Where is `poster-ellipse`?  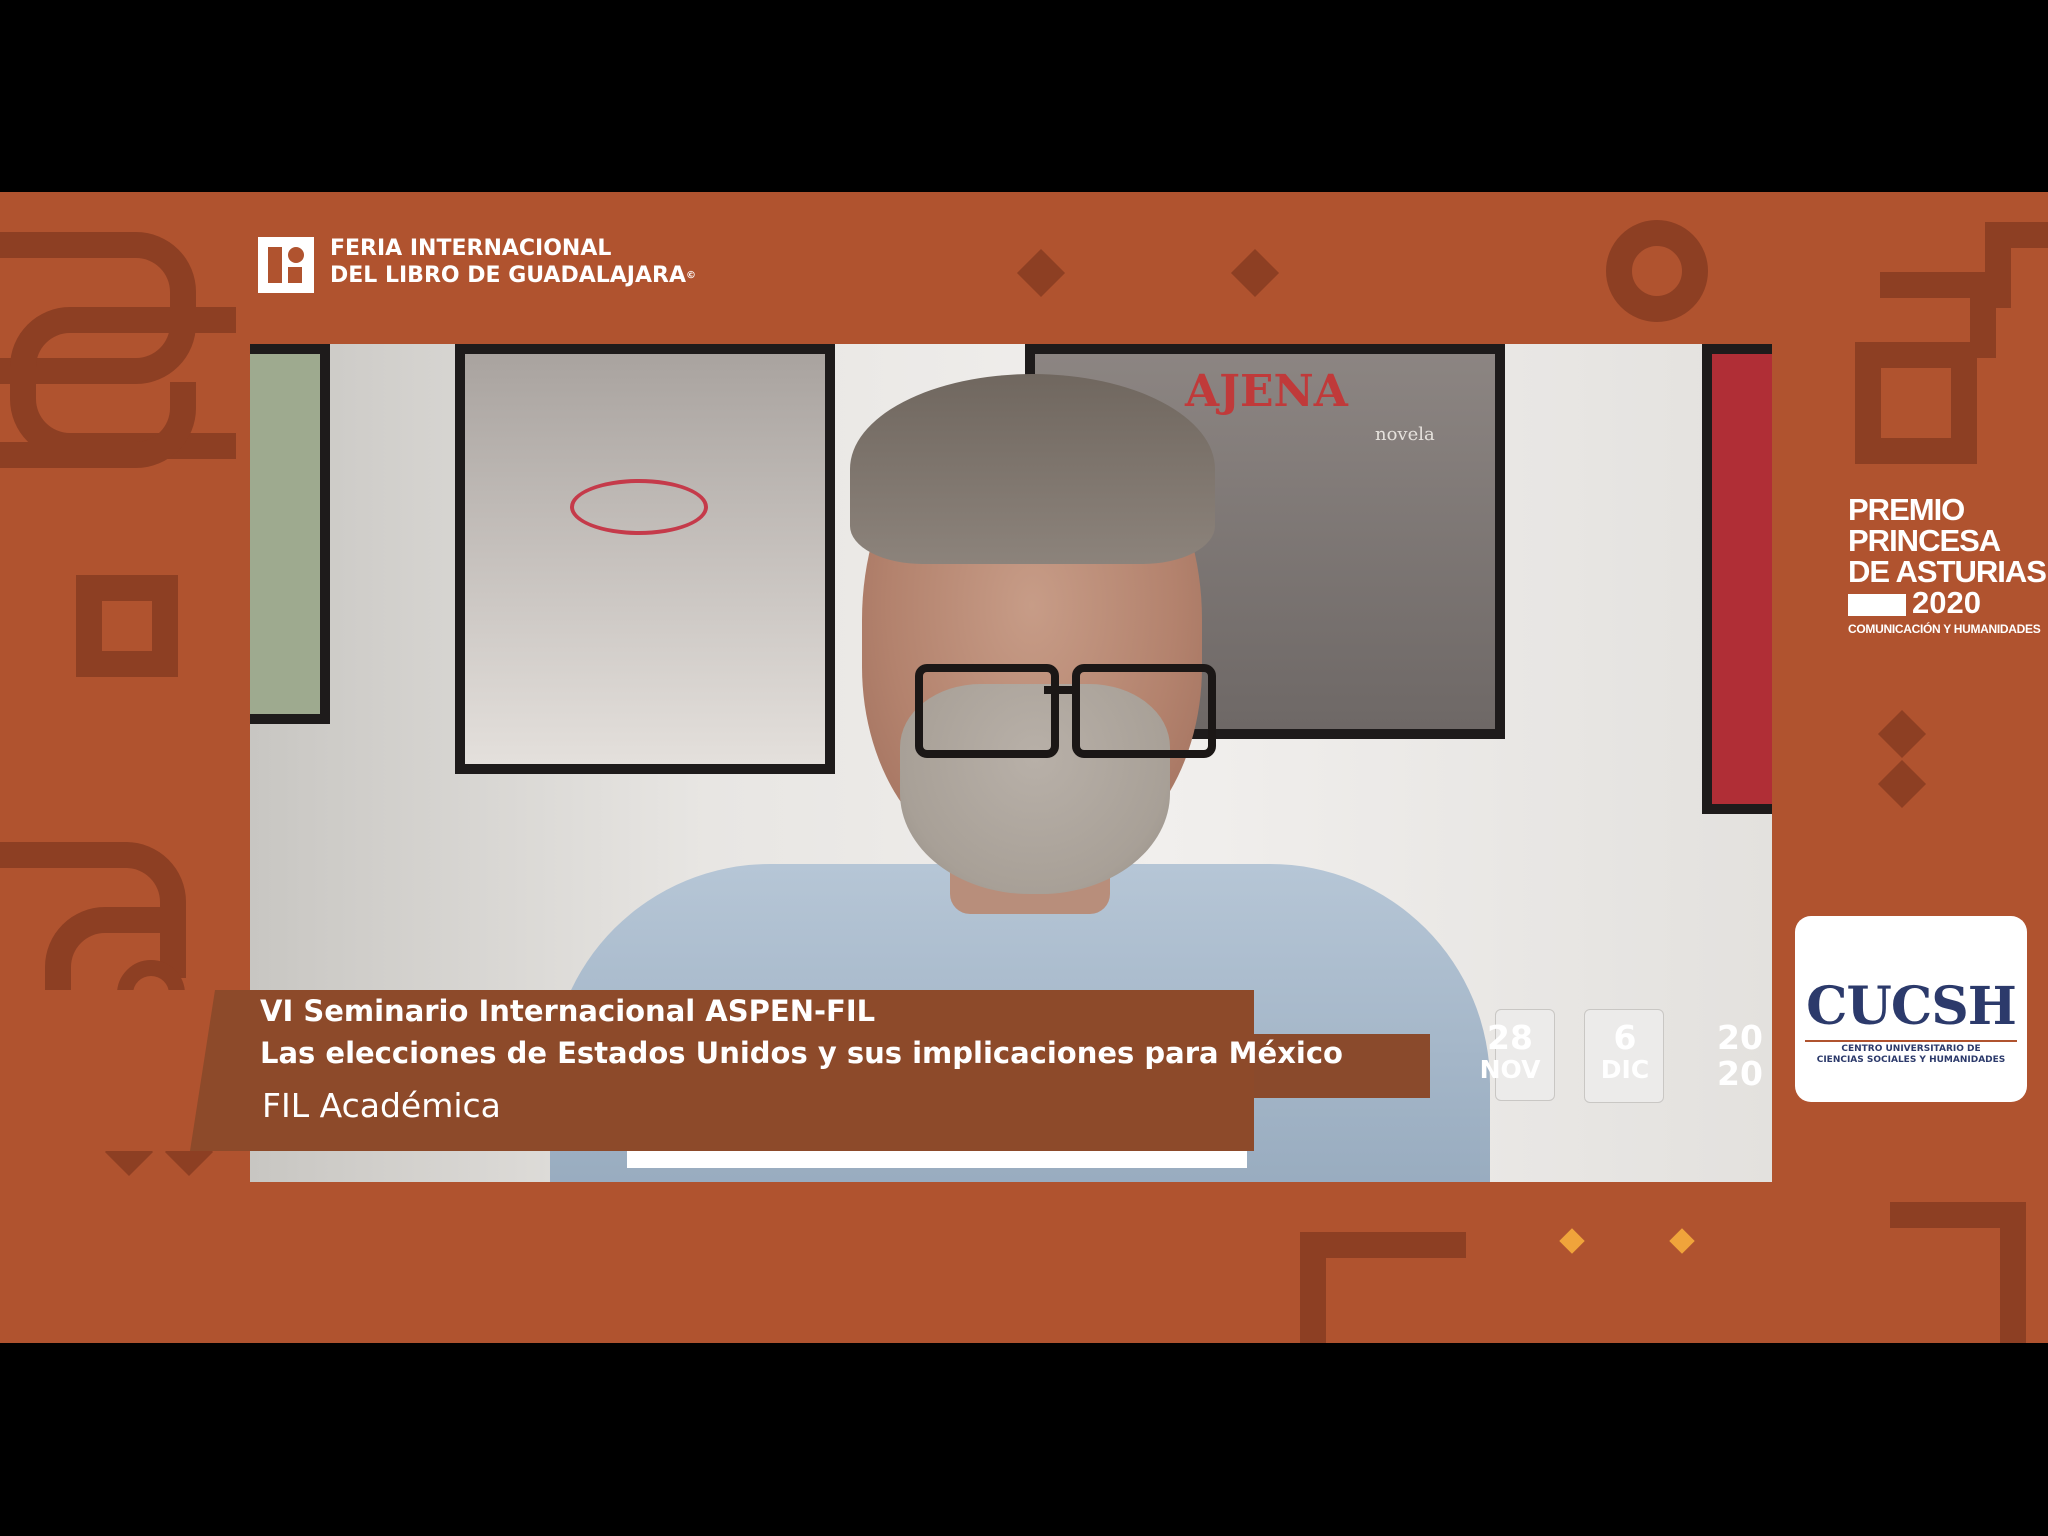
poster-ellipse is located at coordinates (639, 507).